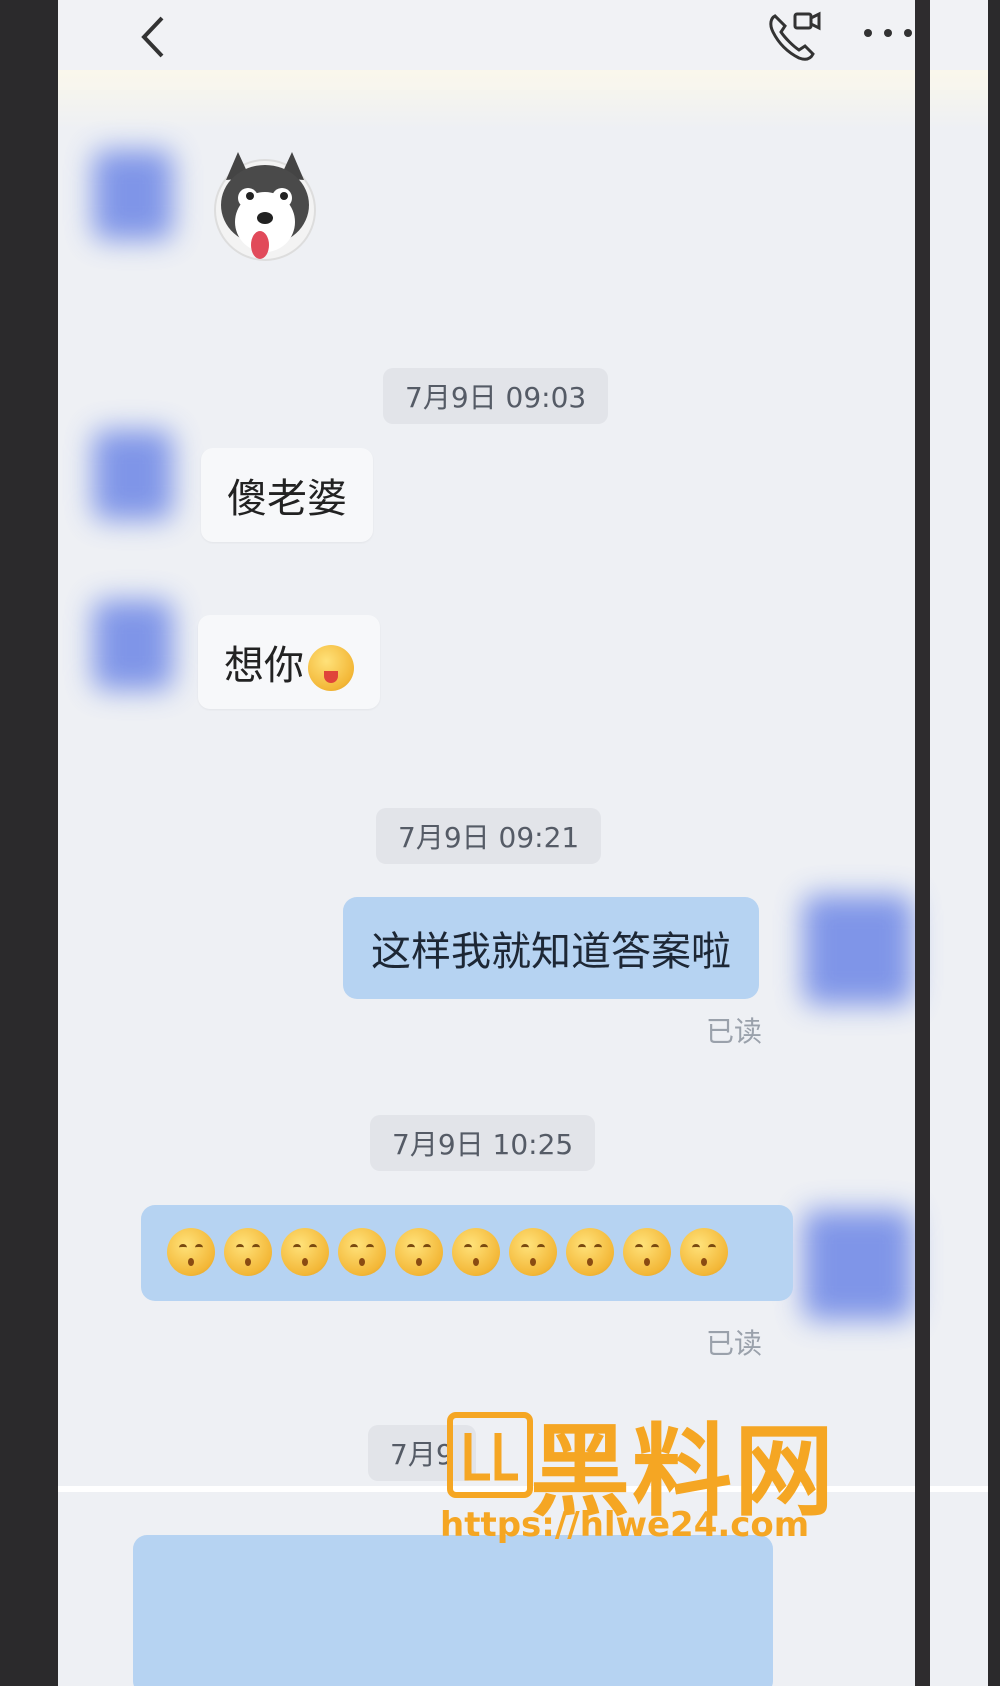 This screenshot has height=1686, width=1000. I want to click on screen-glare, so click(523, 100).